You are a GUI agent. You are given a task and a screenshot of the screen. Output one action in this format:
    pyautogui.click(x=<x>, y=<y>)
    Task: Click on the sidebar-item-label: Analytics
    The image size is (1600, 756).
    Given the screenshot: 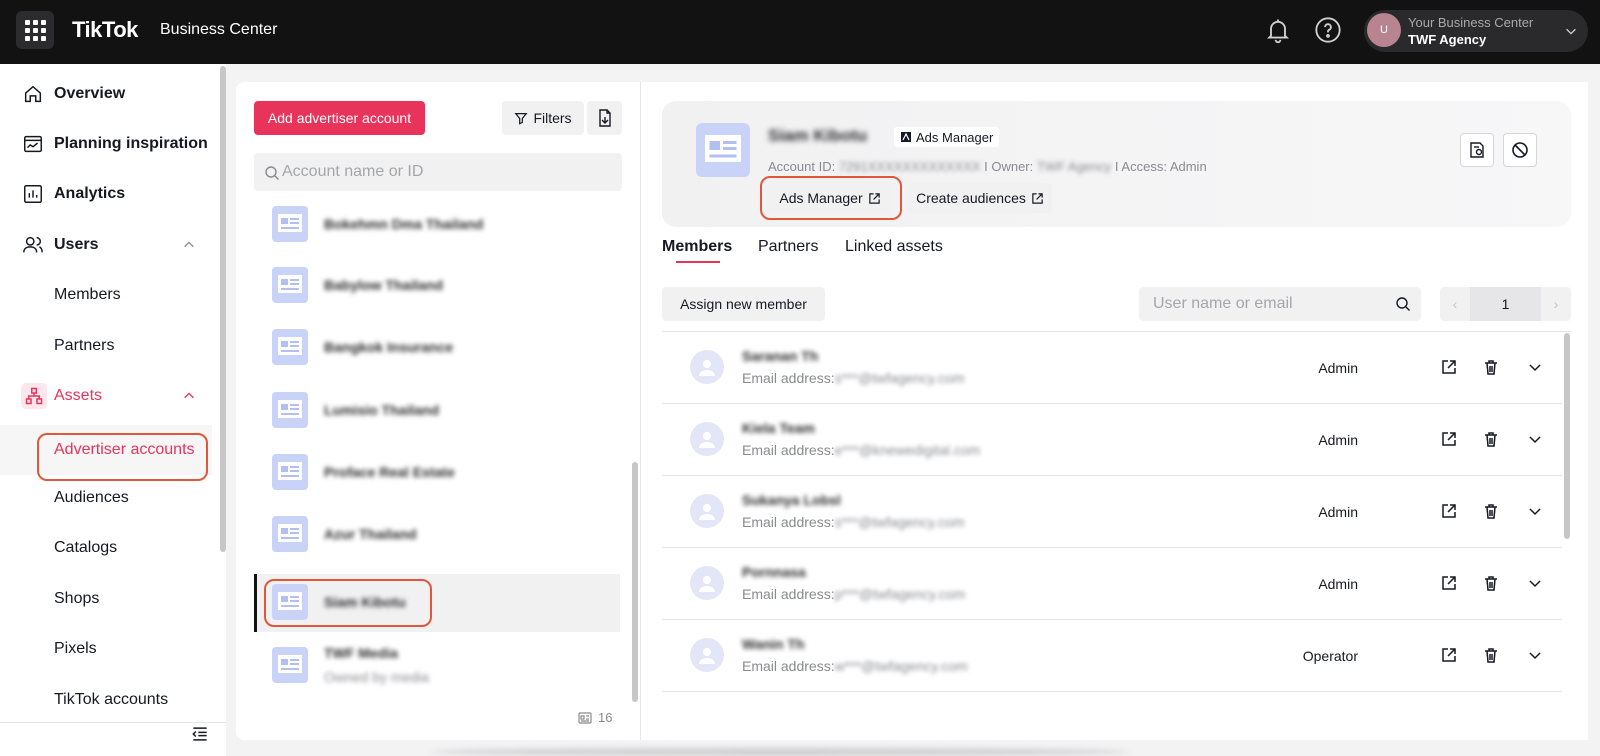 What is the action you would take?
    pyautogui.click(x=90, y=193)
    